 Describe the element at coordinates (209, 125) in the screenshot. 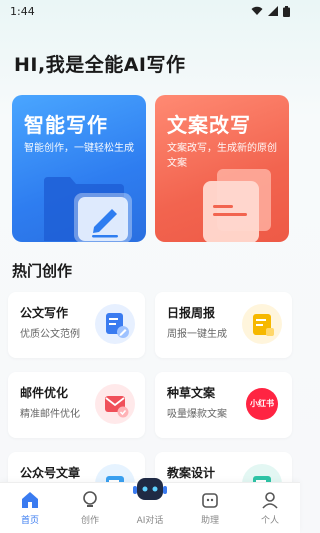

I see `copy-rewrite-title: 文案改写` at that location.